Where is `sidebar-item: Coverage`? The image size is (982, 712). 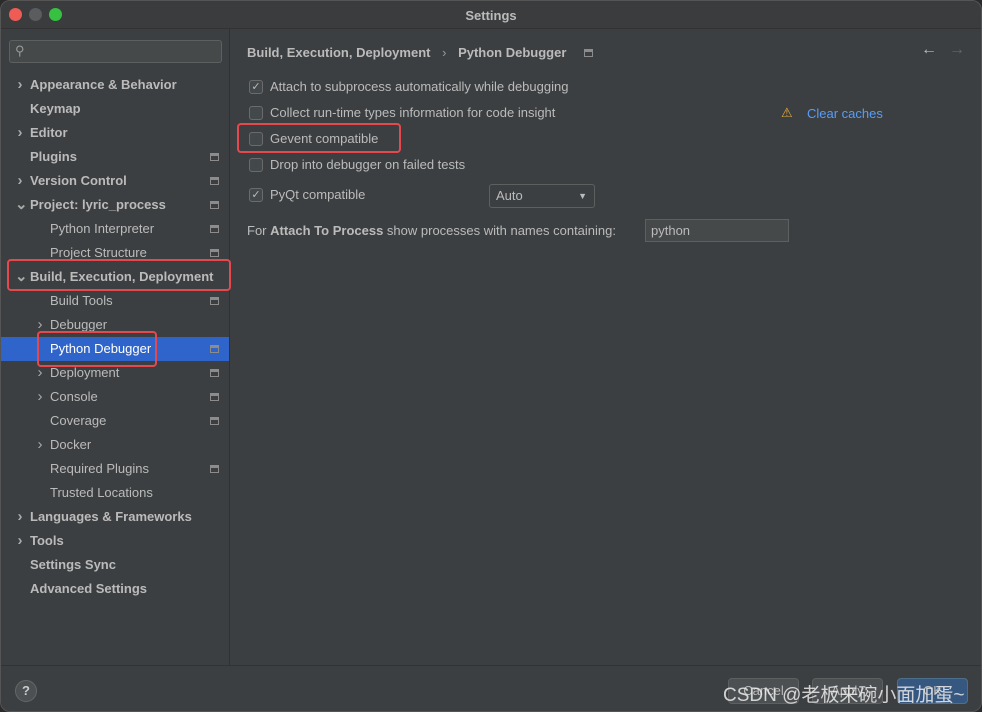
sidebar-item: Coverage is located at coordinates (115, 421).